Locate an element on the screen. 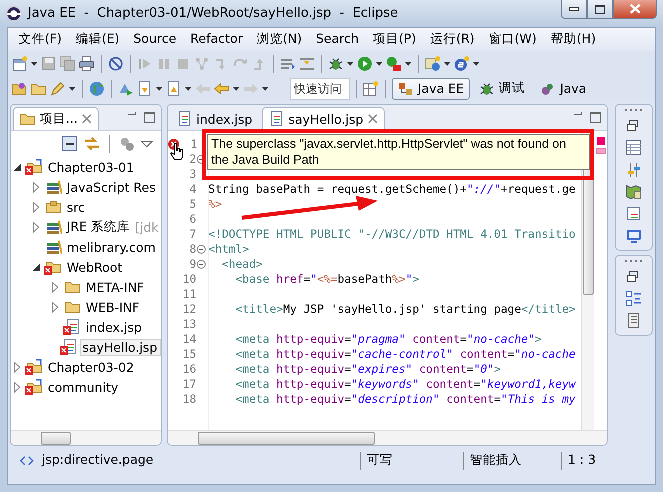  line-number: 12 is located at coordinates (189, 309).